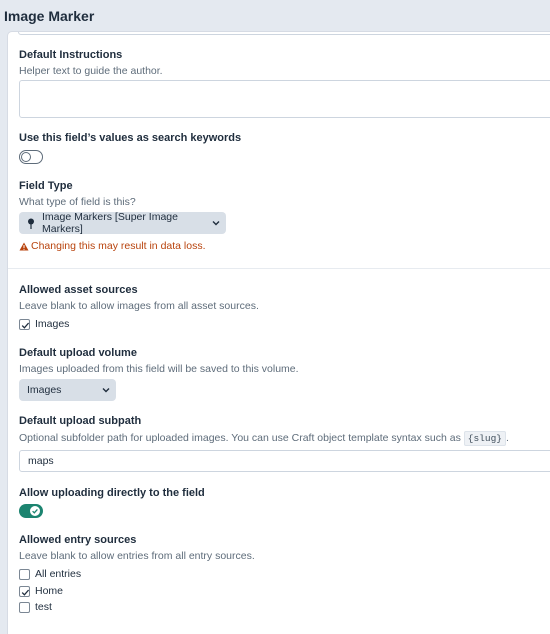 This screenshot has height=634, width=550. Describe the element at coordinates (44, 390) in the screenshot. I see `upload-volume-selected: Images` at that location.